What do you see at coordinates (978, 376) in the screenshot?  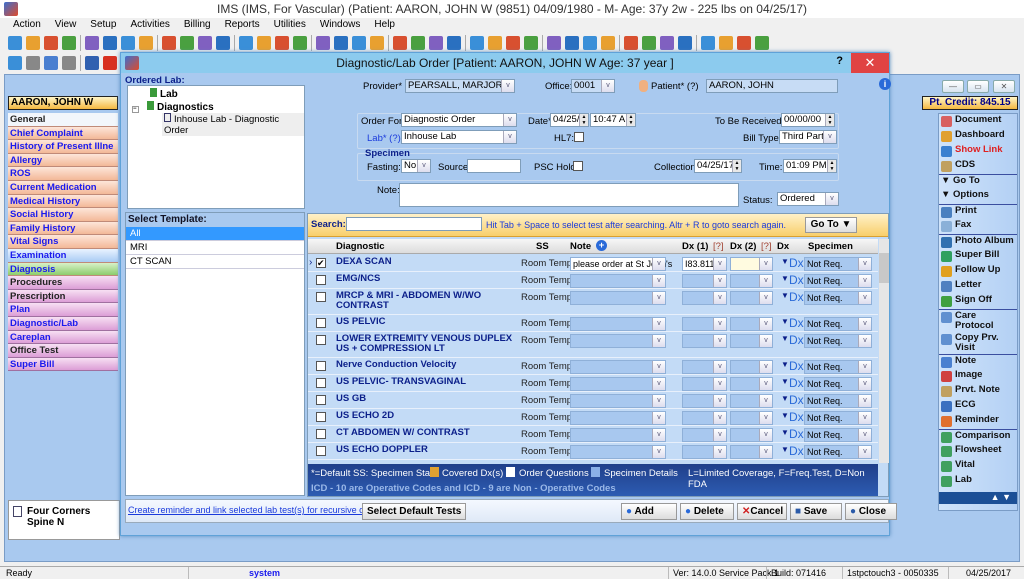 I see `panel-item-image: Image` at bounding box center [978, 376].